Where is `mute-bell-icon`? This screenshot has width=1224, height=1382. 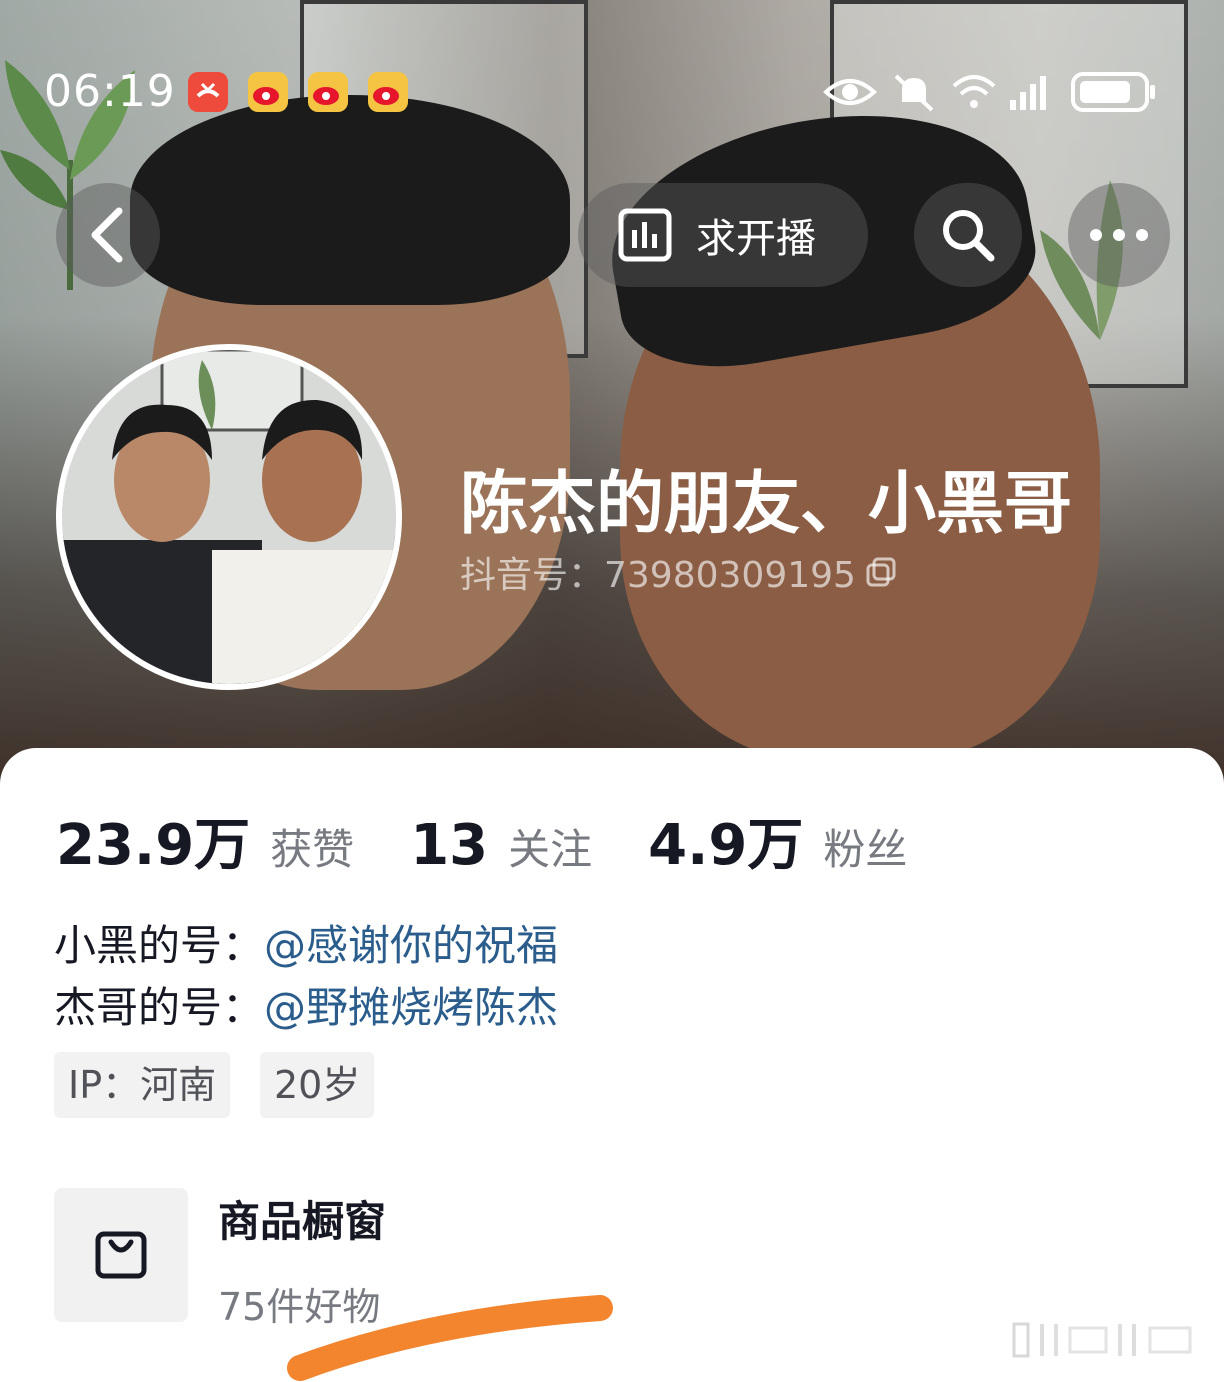
mute-bell-icon is located at coordinates (914, 93).